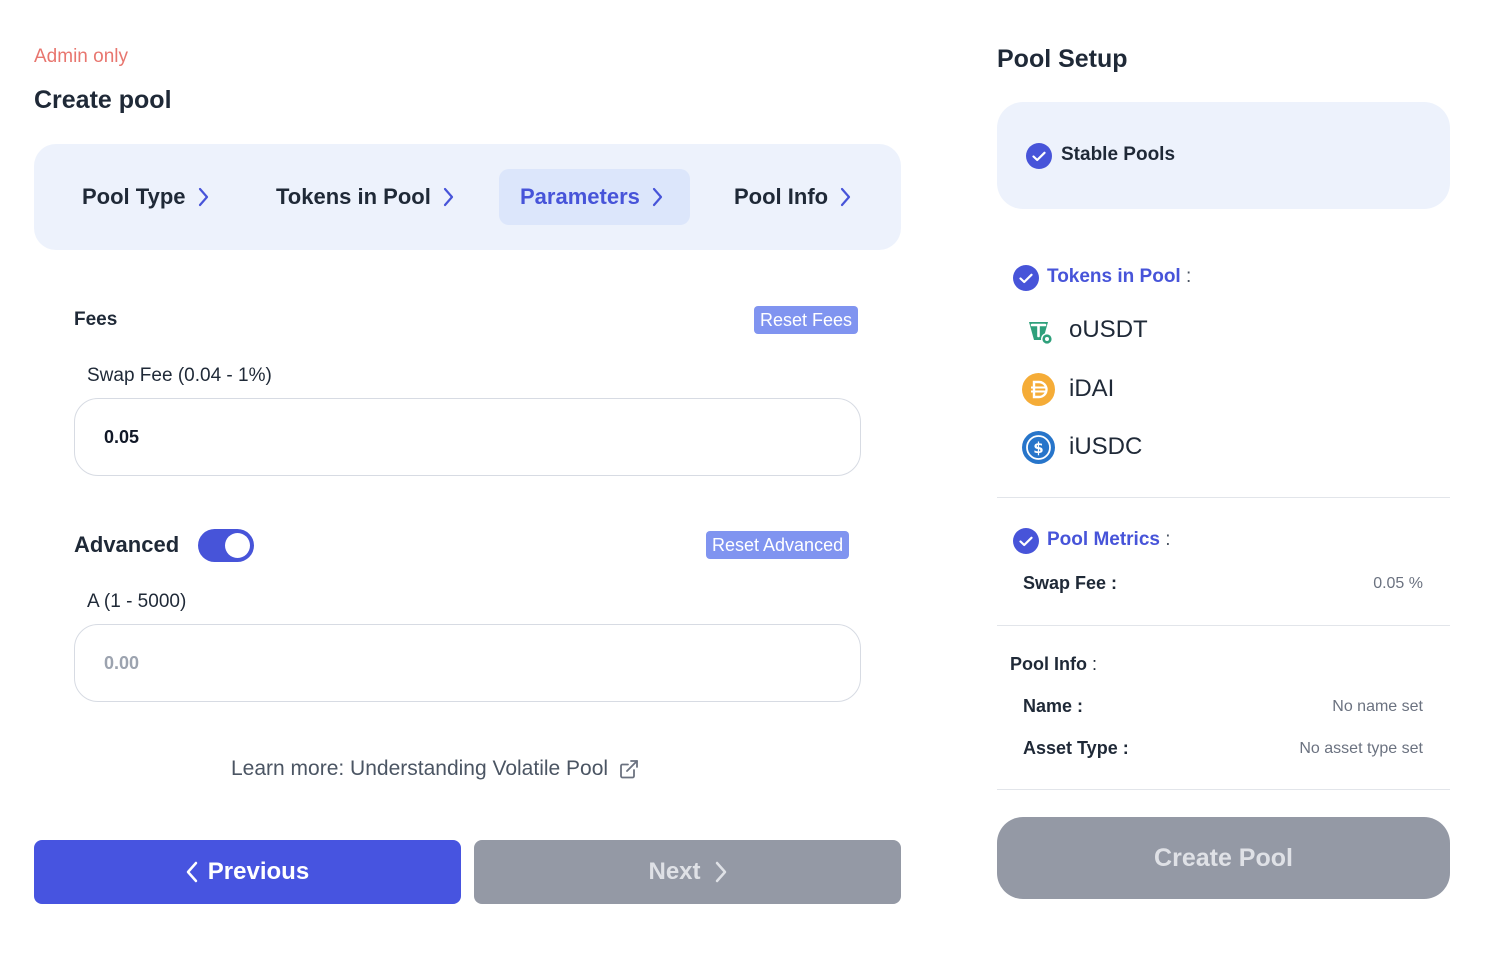  What do you see at coordinates (127, 544) in the screenshot?
I see `advanced-heading: Advanced` at bounding box center [127, 544].